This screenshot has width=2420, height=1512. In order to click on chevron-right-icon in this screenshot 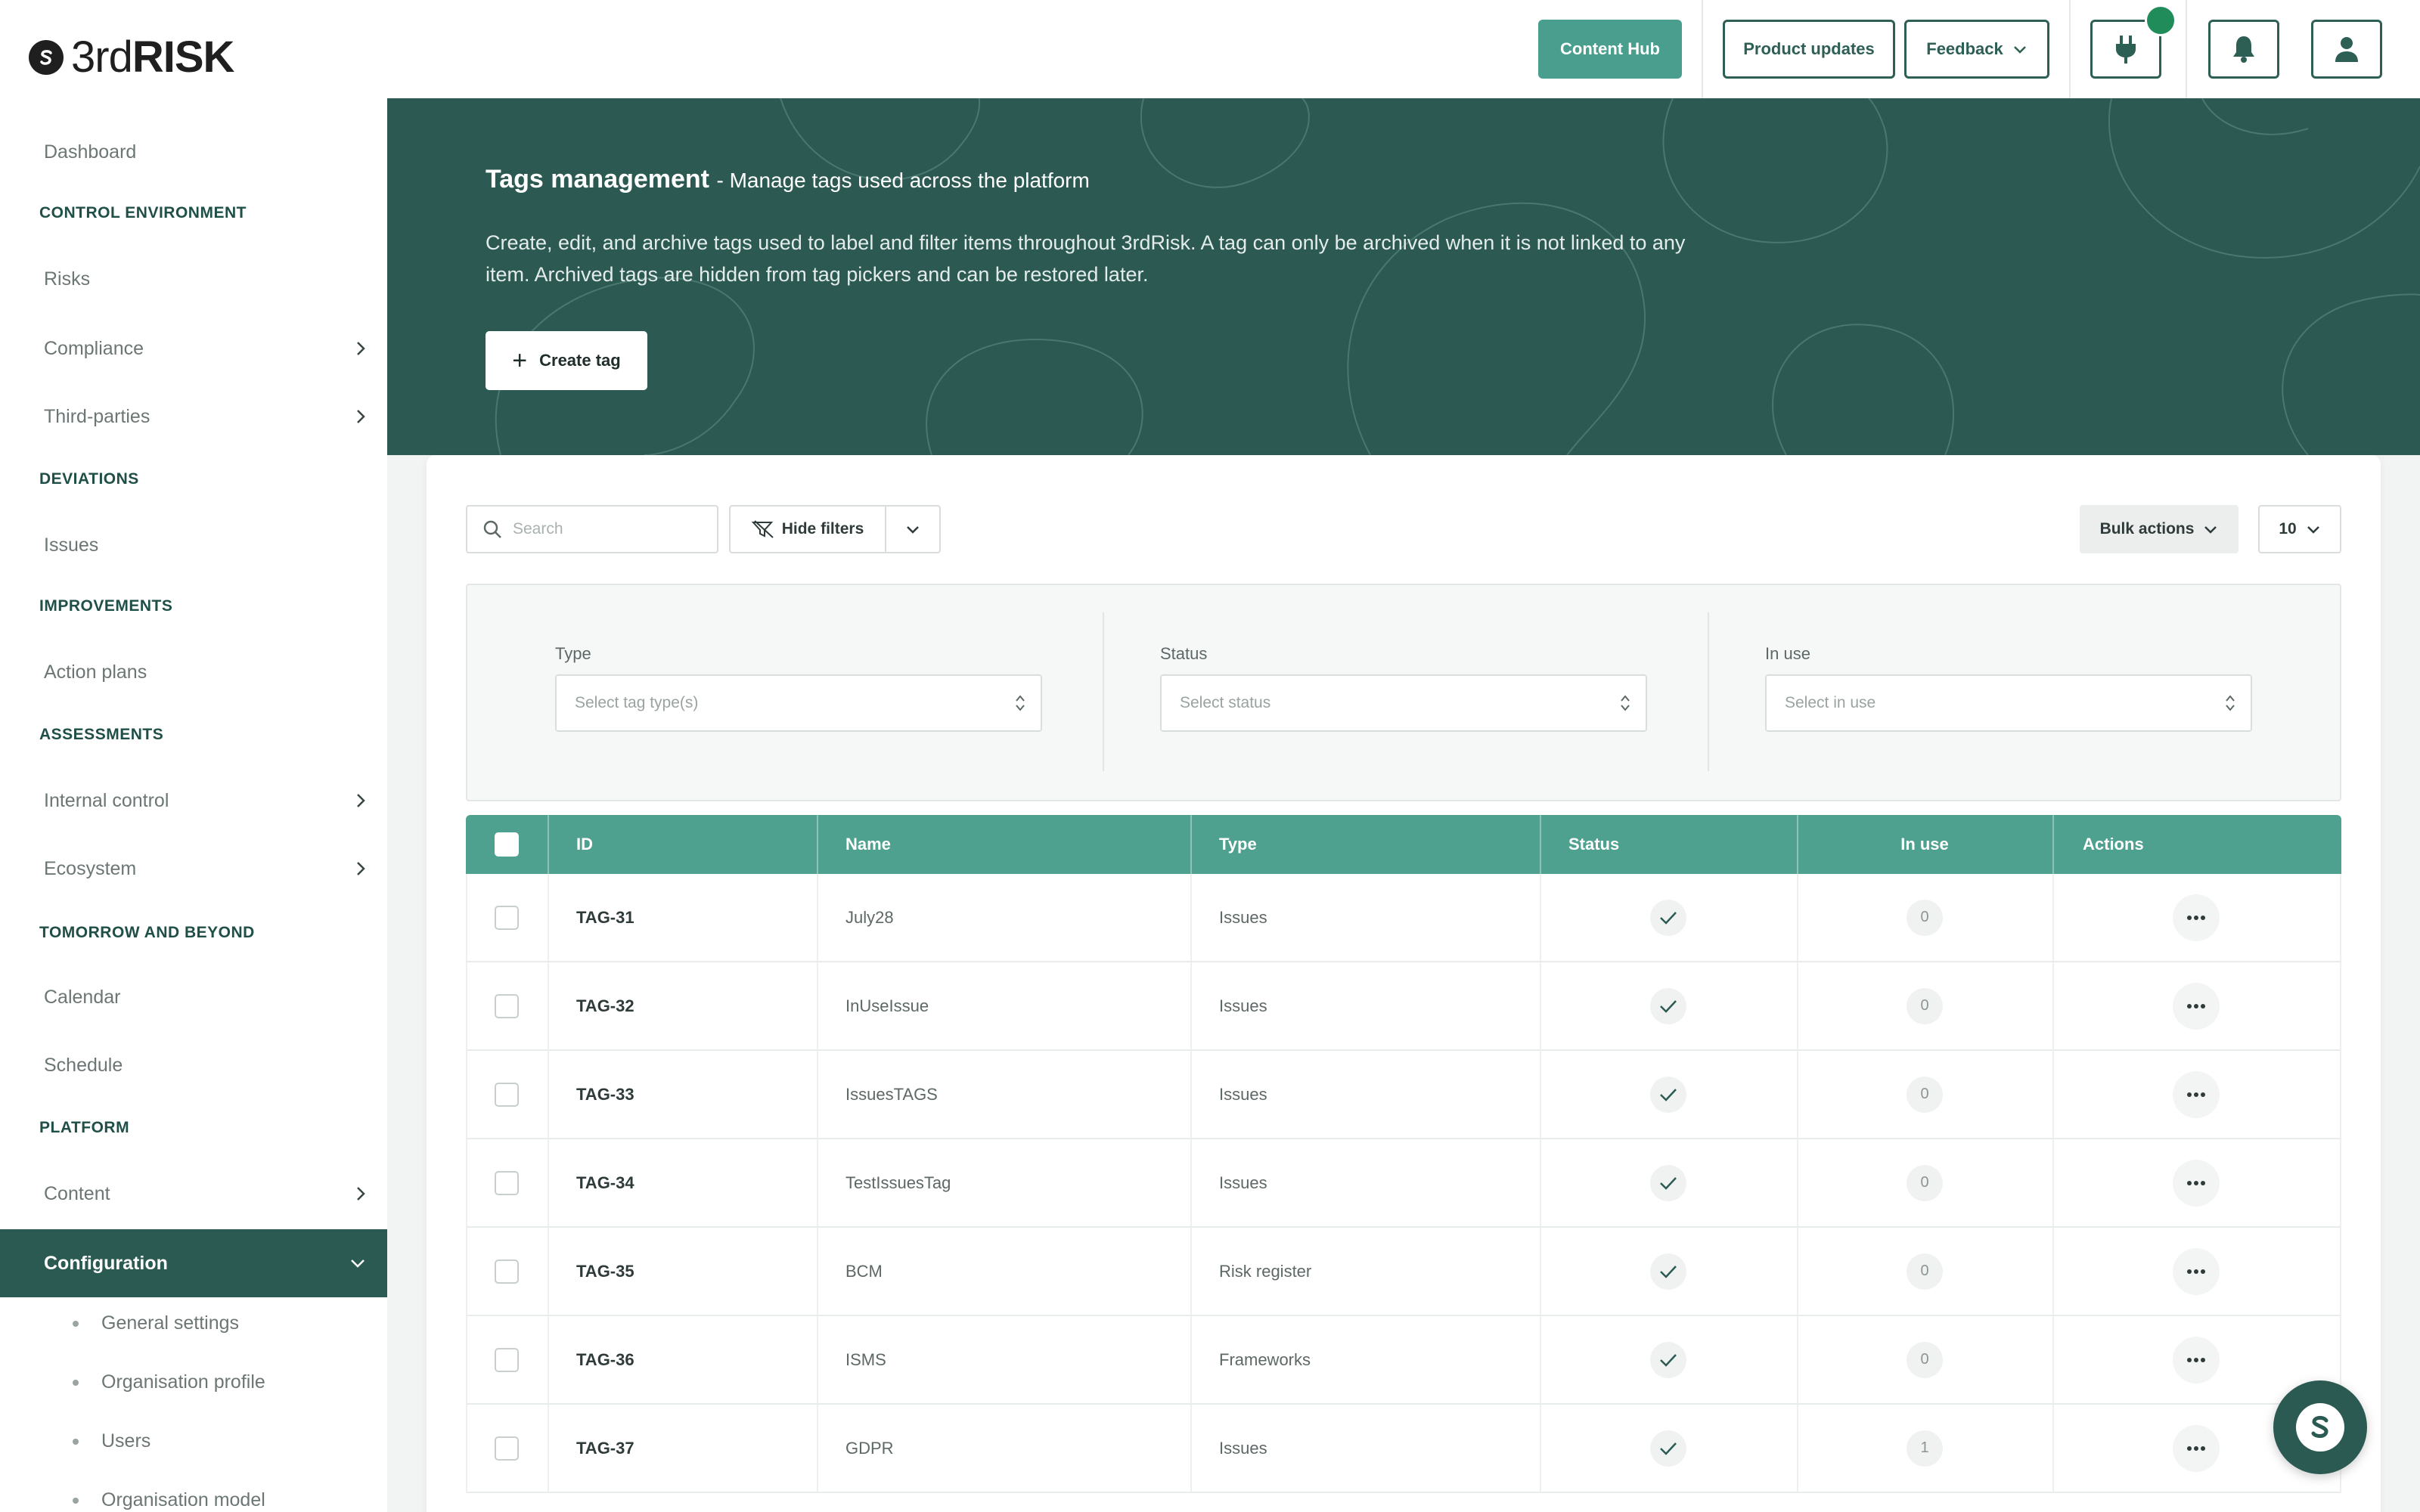, I will do `click(361, 868)`.